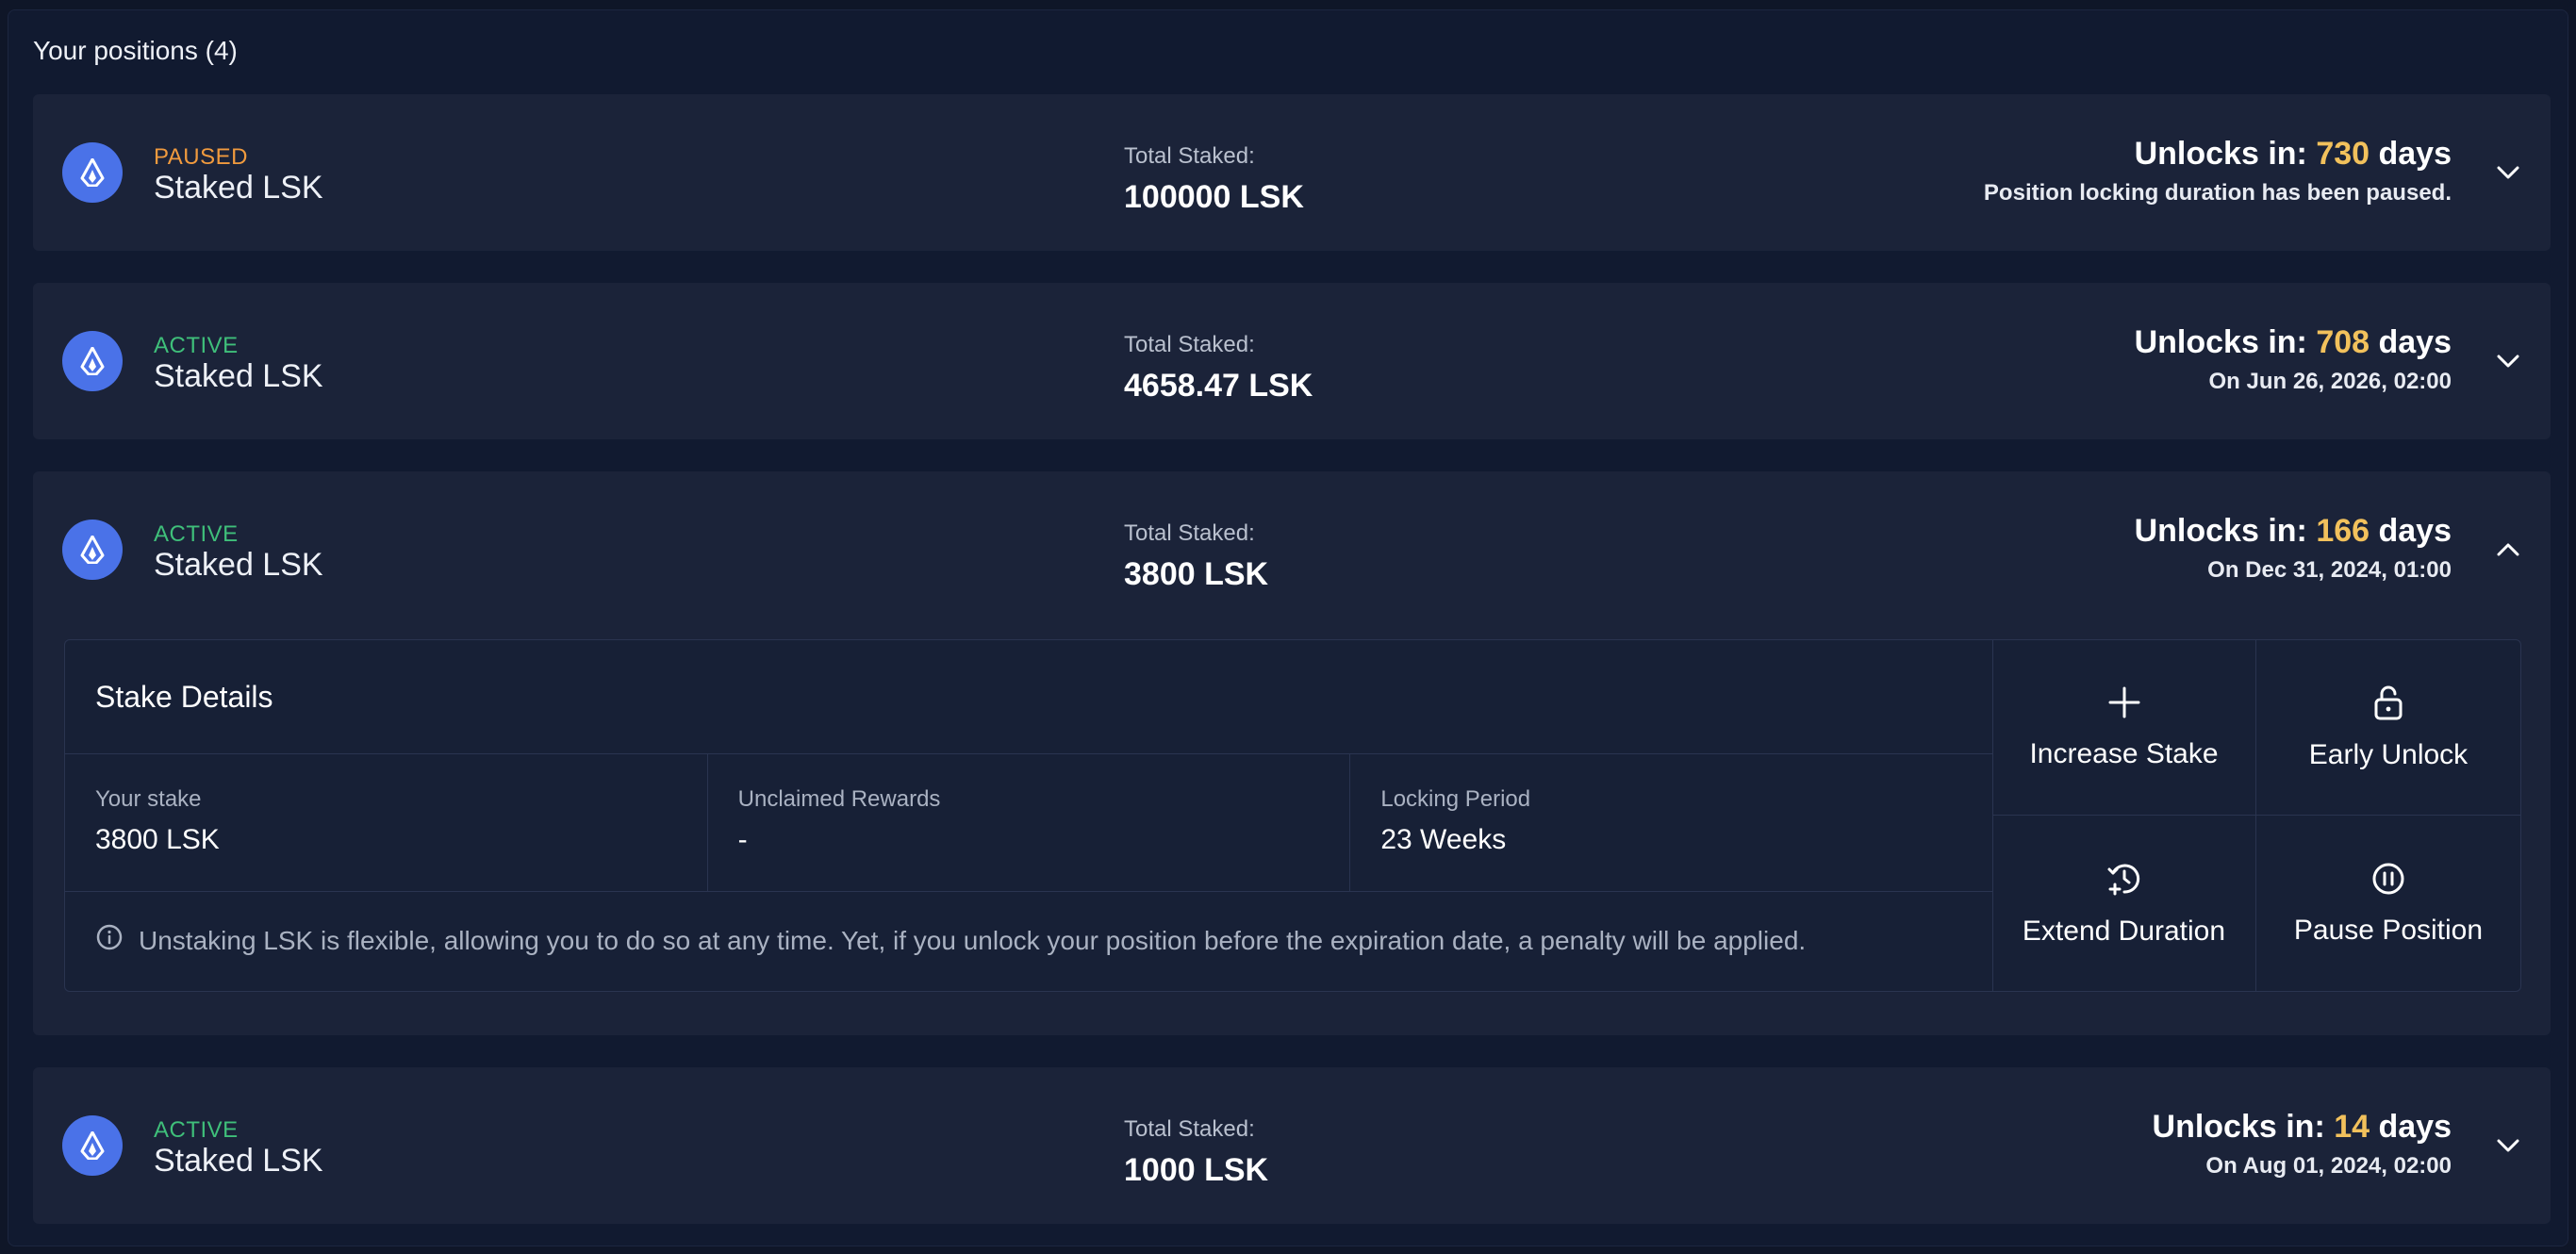 The image size is (2576, 1254). I want to click on detail-label: Unclaimed Rewards, so click(839, 799).